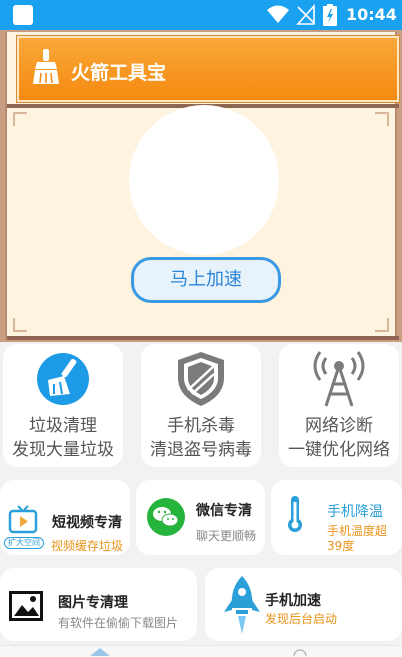  I want to click on tool-card-antivirus: 手机杀毒 清退盗号病毒, so click(201, 405).